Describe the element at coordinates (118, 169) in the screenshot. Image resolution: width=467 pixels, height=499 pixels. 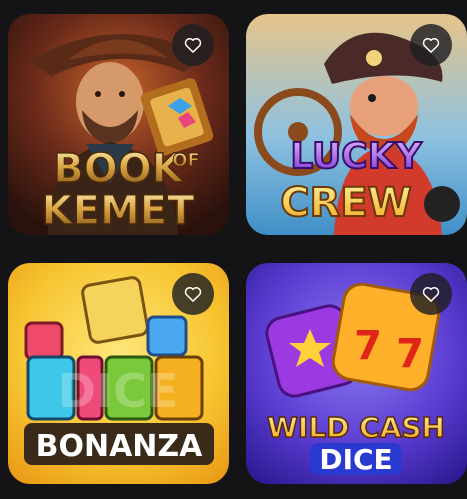
I see `game-title-line1: BOOK` at that location.